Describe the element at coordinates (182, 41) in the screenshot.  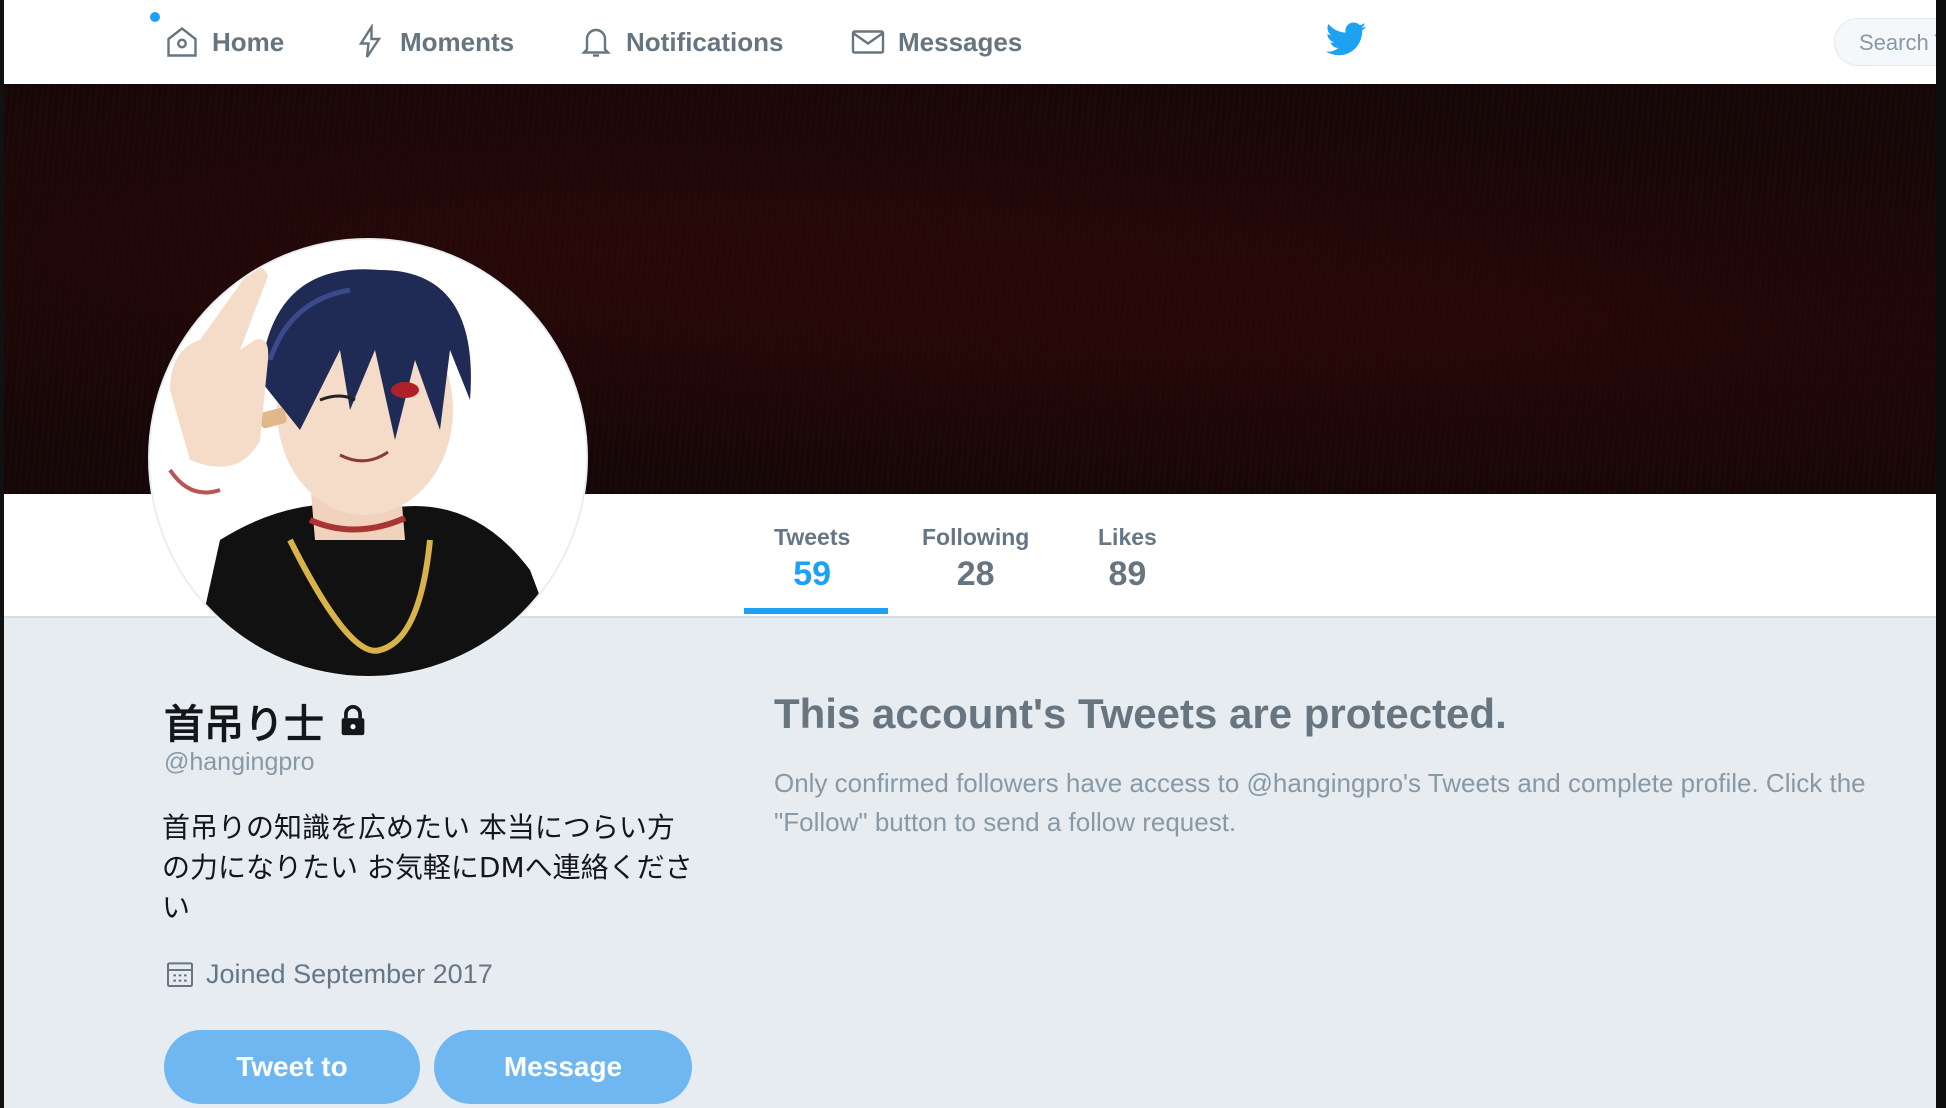
I see `home-icon` at that location.